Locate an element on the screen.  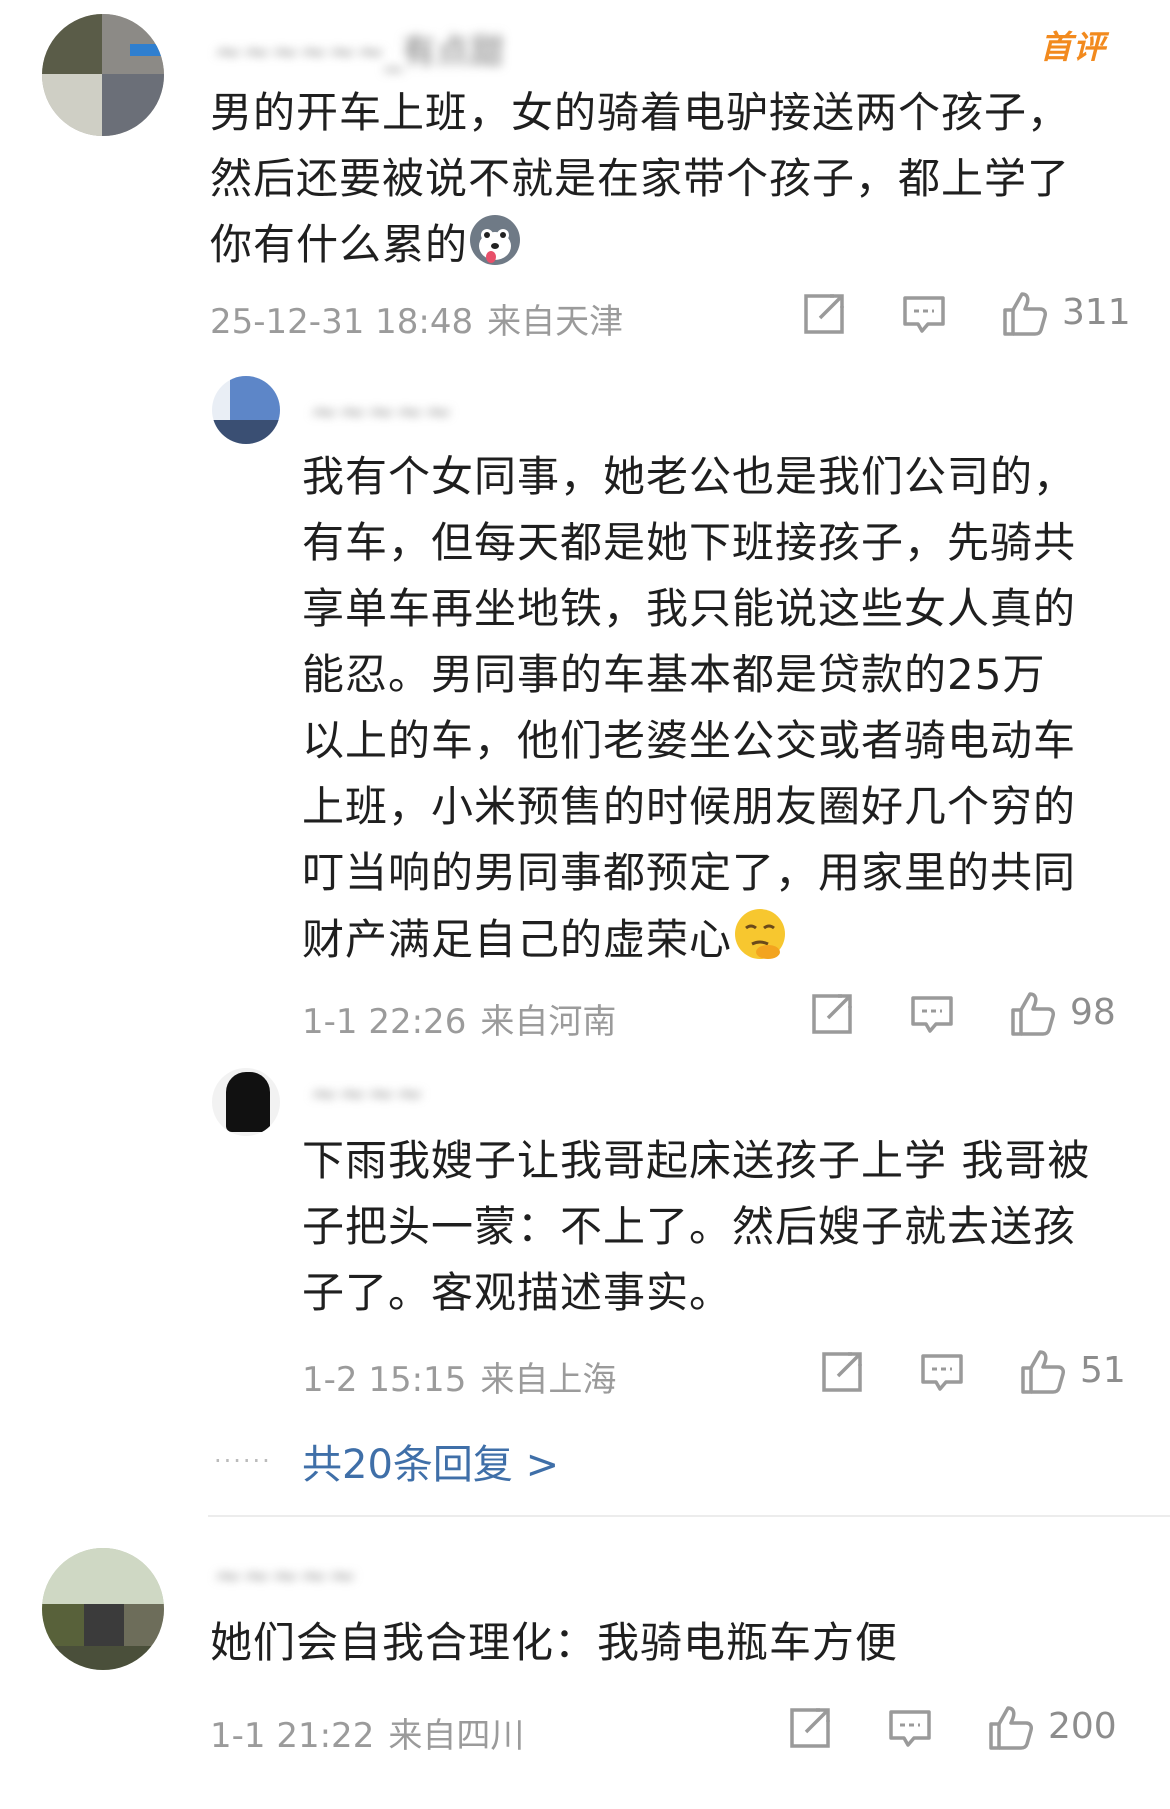
like-count: 51 is located at coordinates (1103, 1370).